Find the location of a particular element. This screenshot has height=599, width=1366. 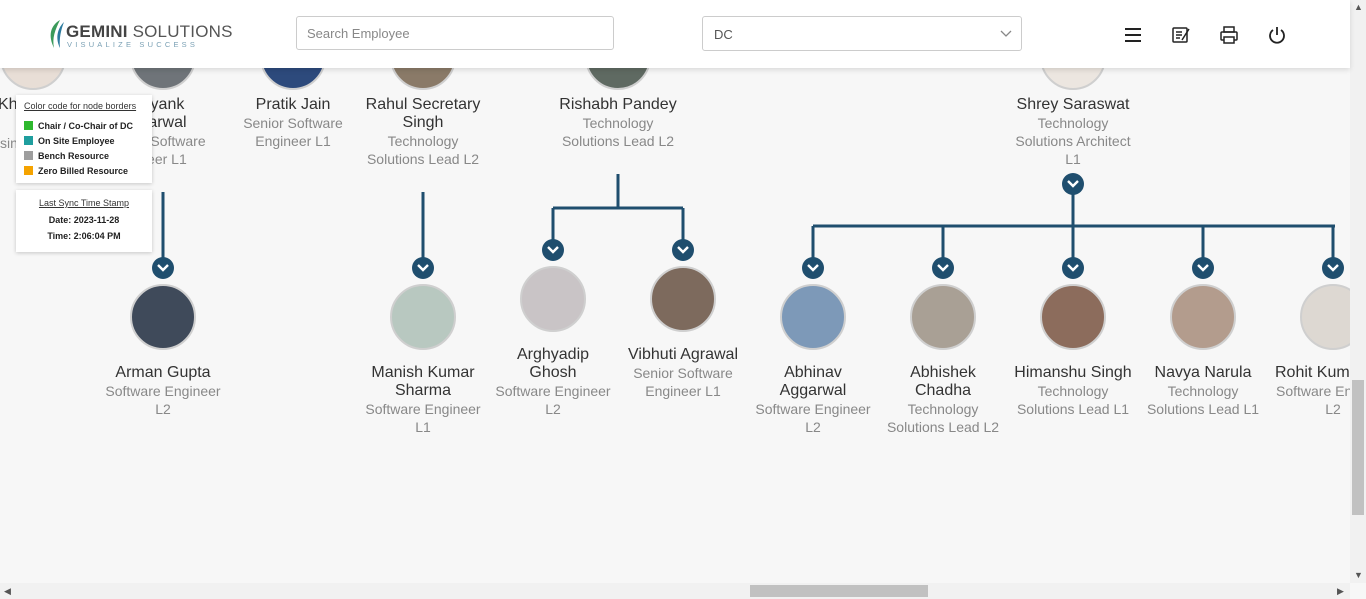

employee-name: Ghosh is located at coordinates (553, 372).